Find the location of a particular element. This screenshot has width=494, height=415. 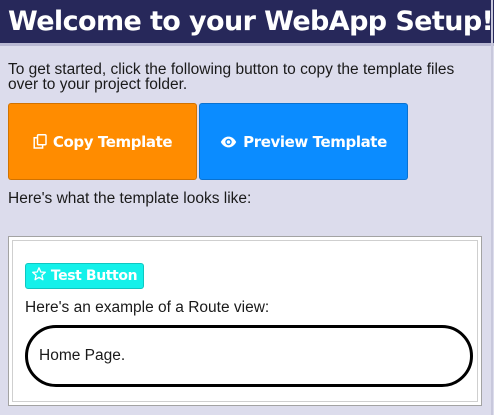

page-title: Welcome to your WebApp Setup! is located at coordinates (251, 21).